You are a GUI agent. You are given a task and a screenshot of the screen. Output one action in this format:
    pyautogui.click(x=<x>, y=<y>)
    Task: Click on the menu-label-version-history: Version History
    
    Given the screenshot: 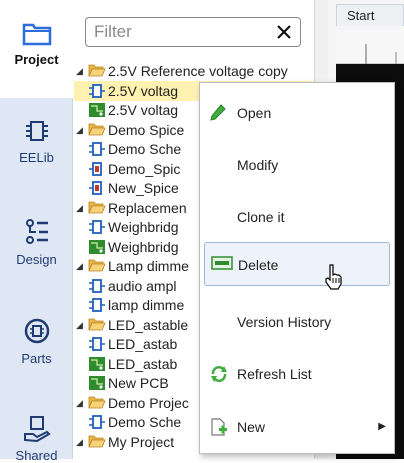 What is the action you would take?
    pyautogui.click(x=284, y=322)
    